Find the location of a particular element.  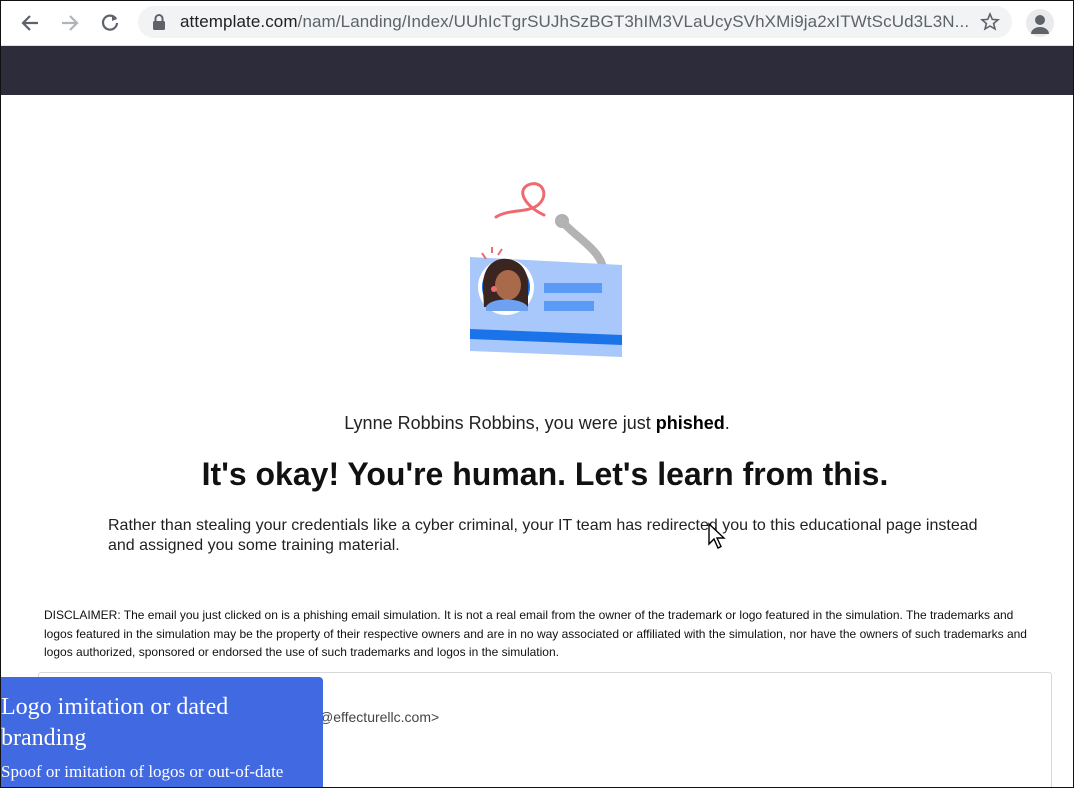

email-sender-address: @effecturellc.com> is located at coordinates (379, 717).